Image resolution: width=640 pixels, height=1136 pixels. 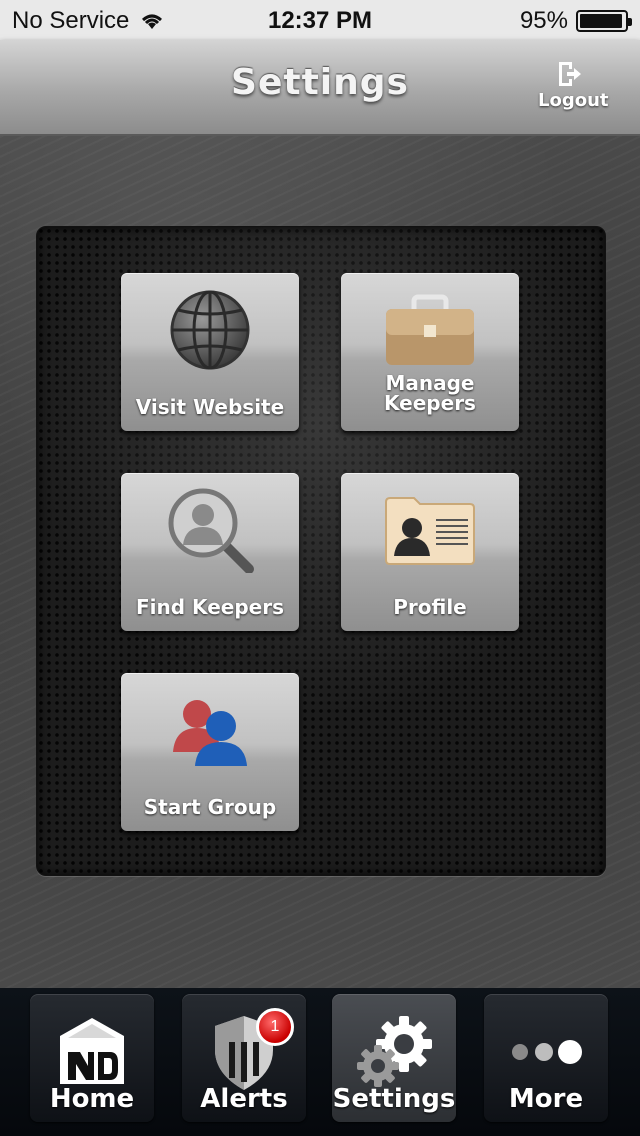 I want to click on start-group-tile: Start Group, so click(x=210, y=752).